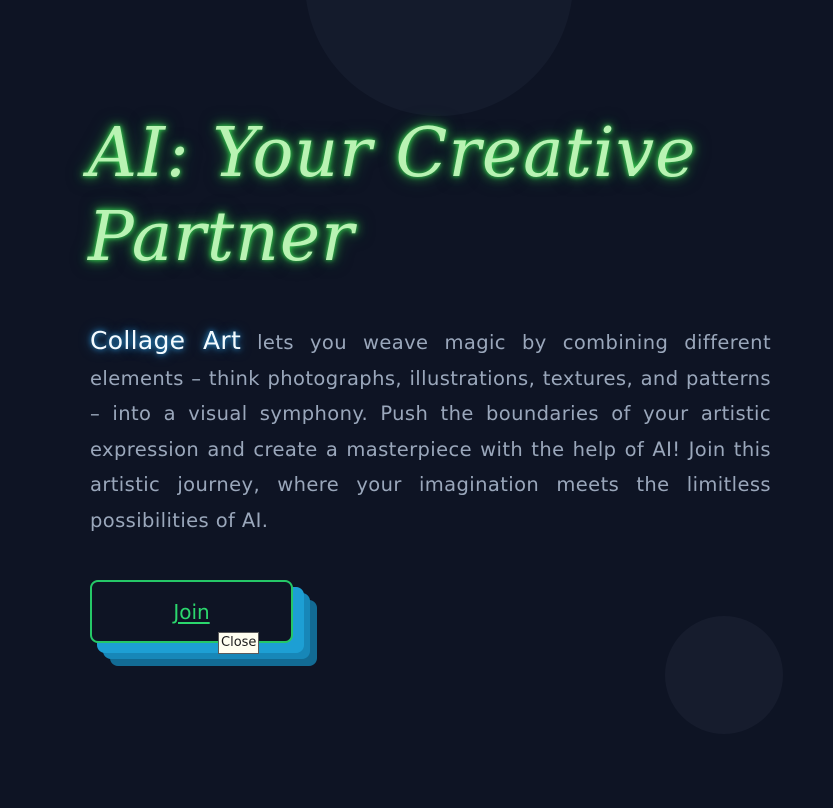  What do you see at coordinates (191, 611) in the screenshot?
I see `join-button: Join` at bounding box center [191, 611].